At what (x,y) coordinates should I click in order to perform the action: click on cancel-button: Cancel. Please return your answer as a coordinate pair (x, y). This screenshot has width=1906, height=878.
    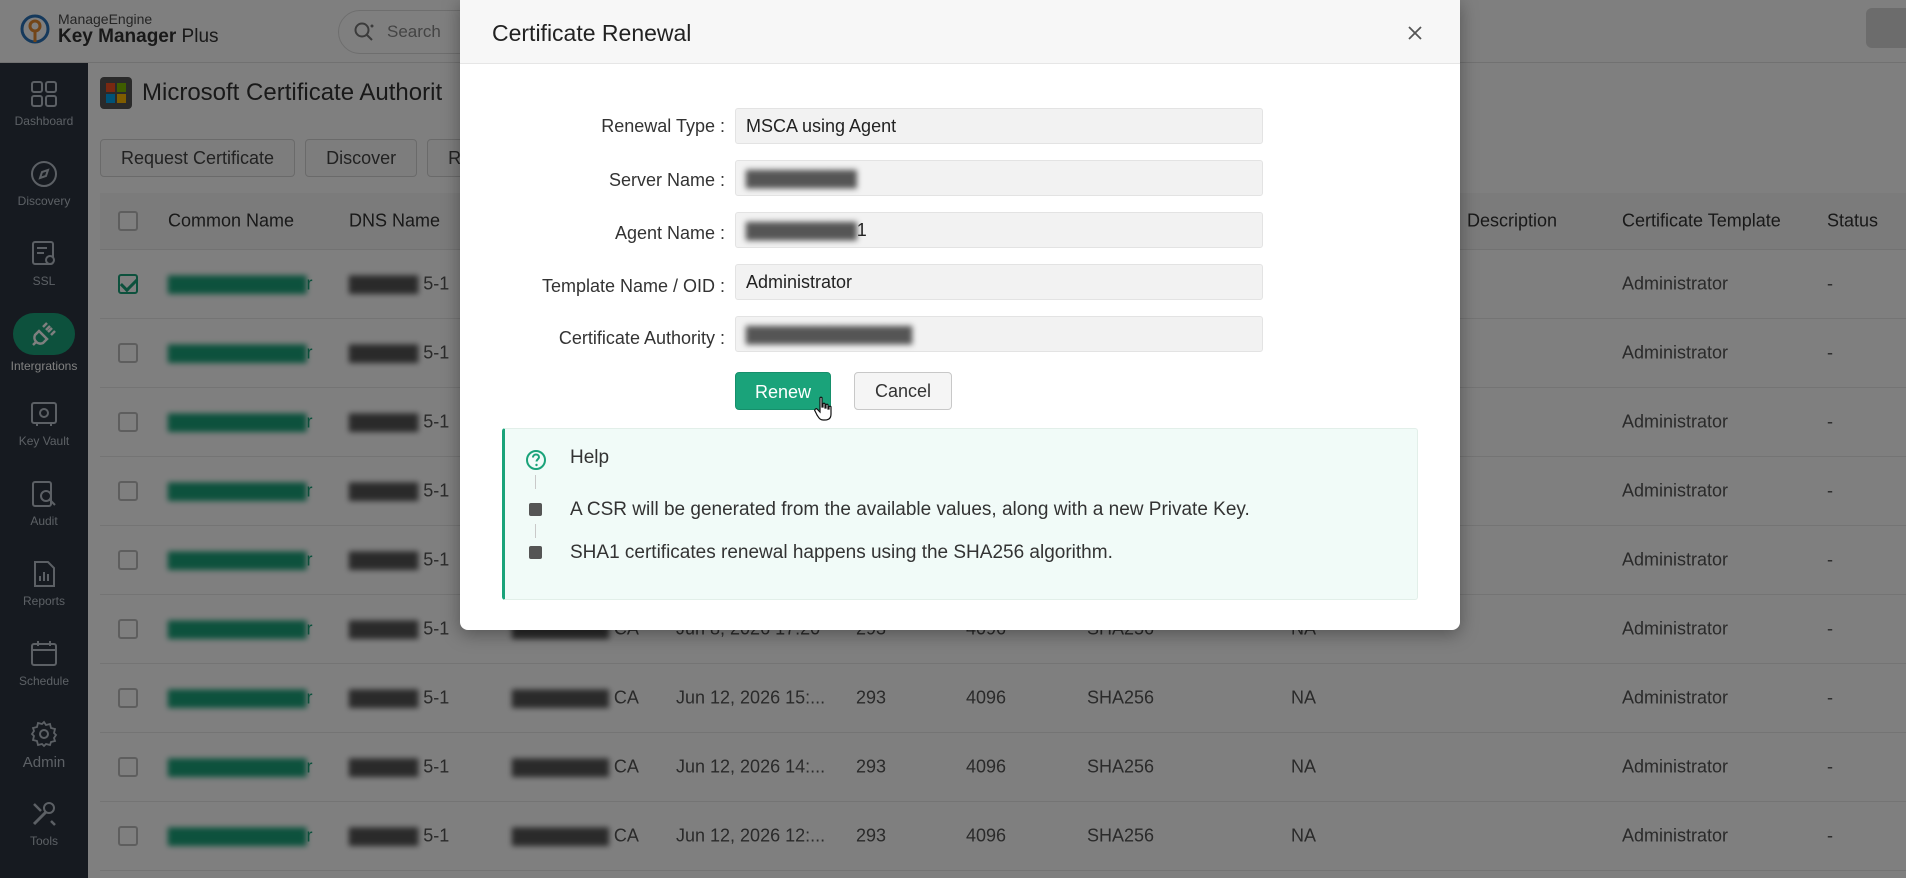
    Looking at the image, I should click on (903, 391).